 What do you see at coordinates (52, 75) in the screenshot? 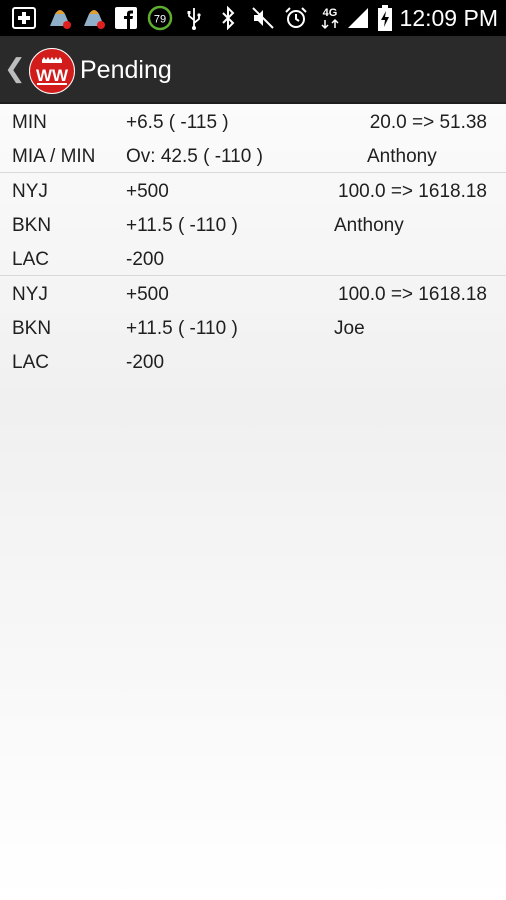
I see `logo-text: WW` at bounding box center [52, 75].